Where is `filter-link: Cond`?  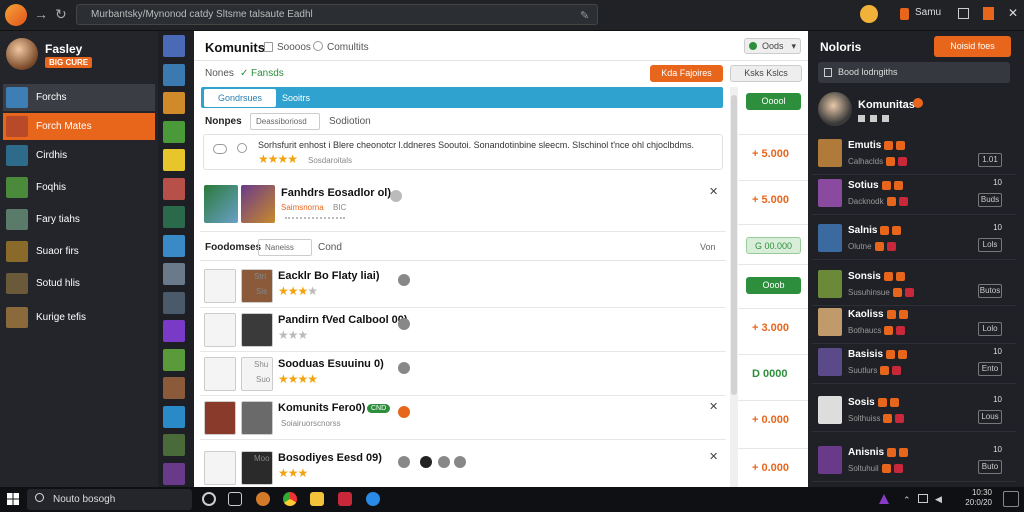 filter-link: Cond is located at coordinates (330, 247).